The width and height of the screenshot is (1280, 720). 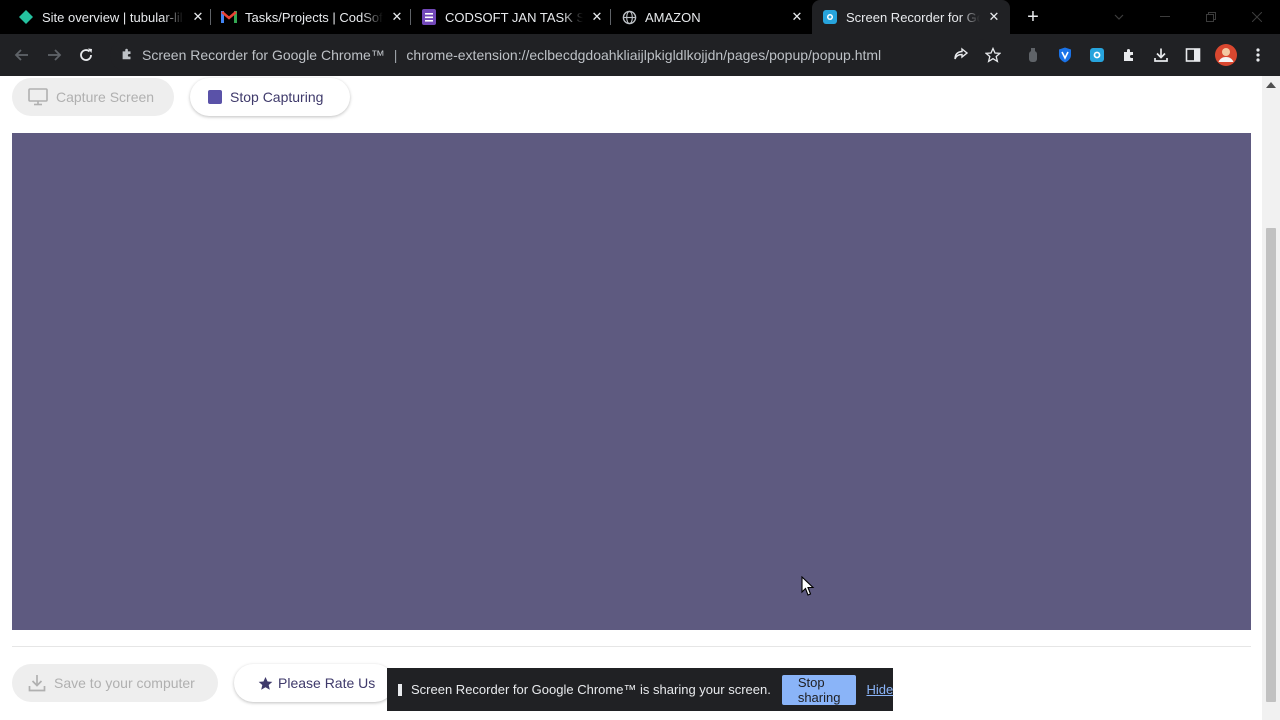 What do you see at coordinates (1257, 17) in the screenshot?
I see `window-close-icon` at bounding box center [1257, 17].